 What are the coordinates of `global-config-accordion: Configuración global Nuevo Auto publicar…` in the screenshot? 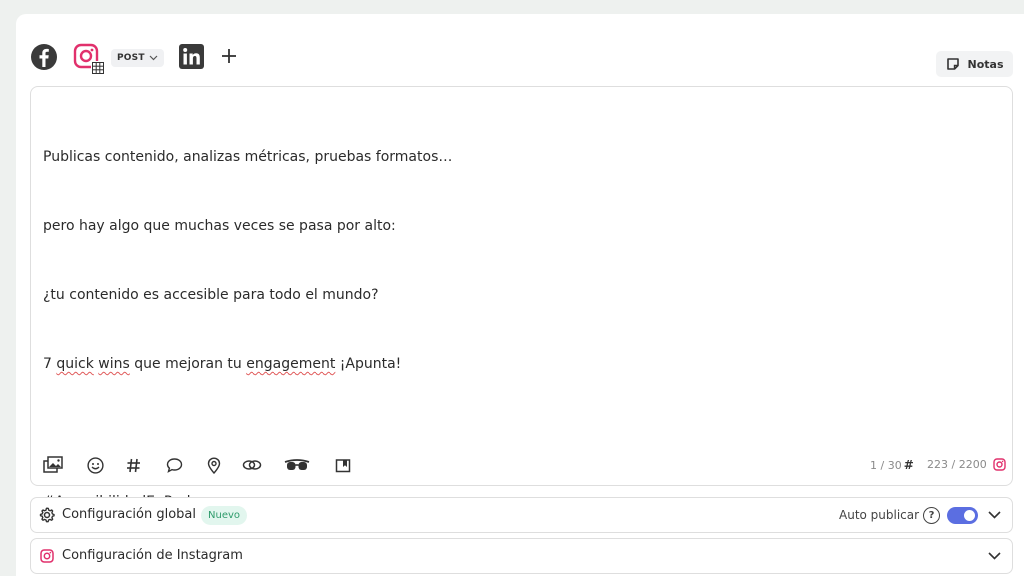 It's located at (521, 515).